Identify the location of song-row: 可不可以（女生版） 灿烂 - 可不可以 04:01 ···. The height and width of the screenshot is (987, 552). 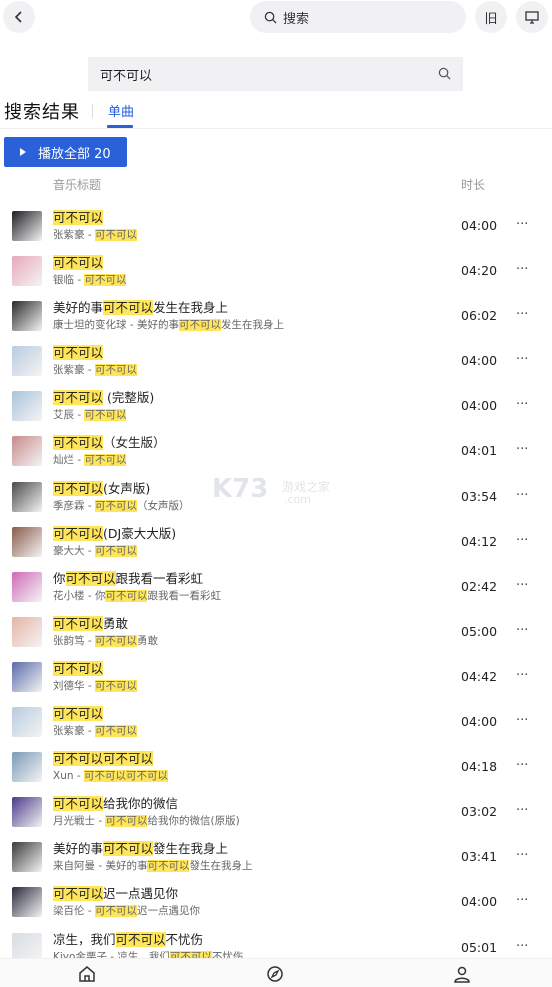
(276, 450).